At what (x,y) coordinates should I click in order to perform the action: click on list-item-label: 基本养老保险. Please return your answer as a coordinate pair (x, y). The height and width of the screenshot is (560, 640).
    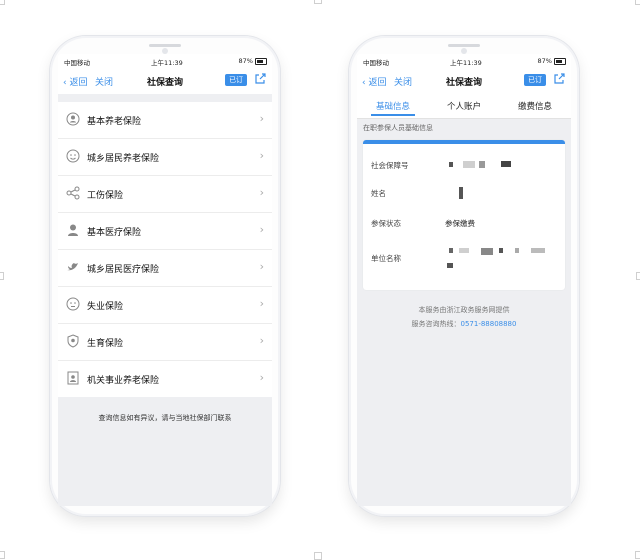
    Looking at the image, I should click on (114, 122).